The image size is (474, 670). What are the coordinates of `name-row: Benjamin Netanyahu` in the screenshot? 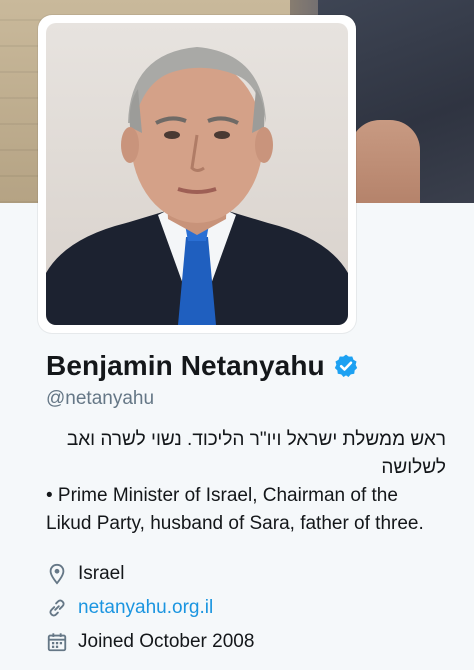 It's located at (202, 366).